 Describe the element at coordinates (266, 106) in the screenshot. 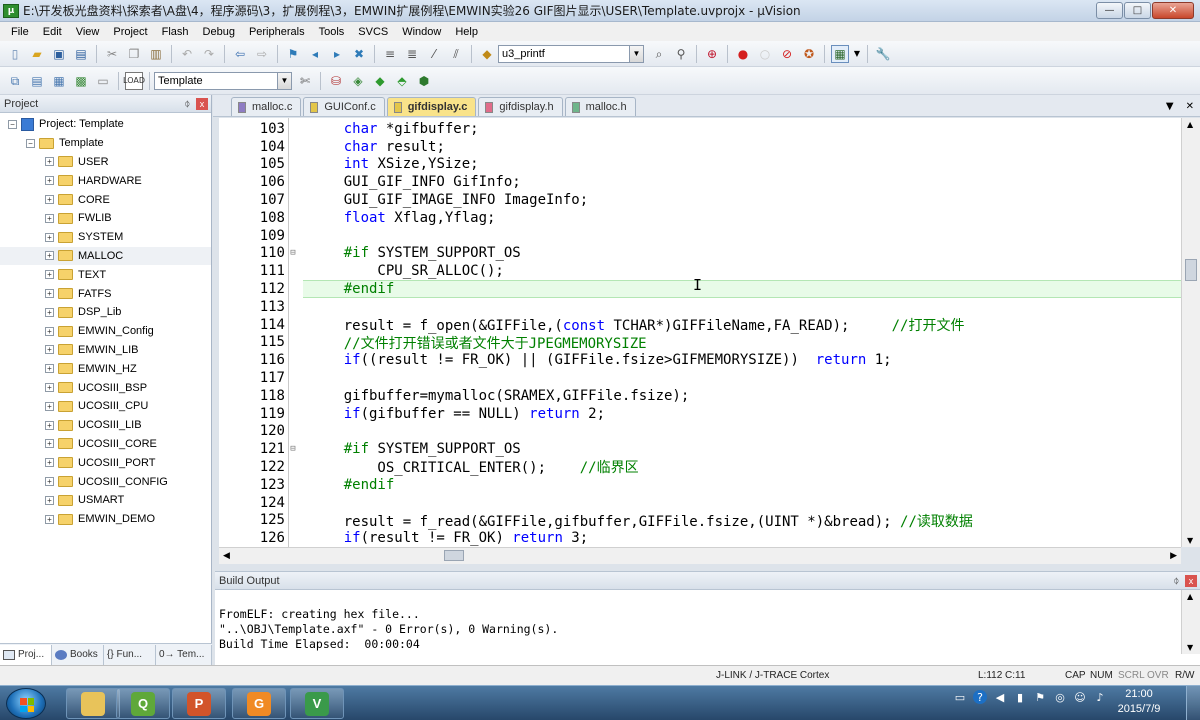

I see `editor-tab: malloc.c` at that location.